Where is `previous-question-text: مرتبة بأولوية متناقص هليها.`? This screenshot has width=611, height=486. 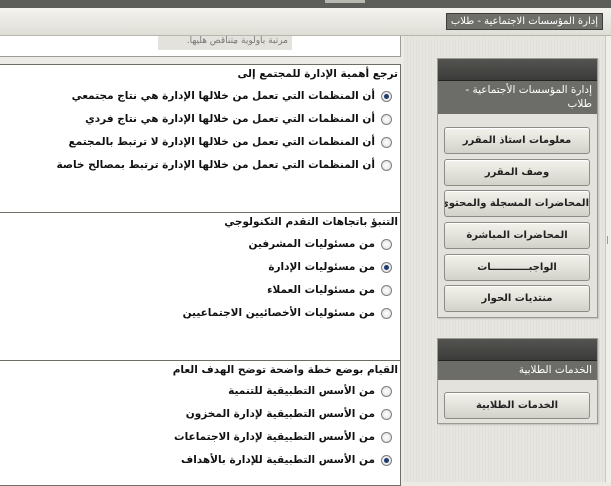 previous-question-text: مرتبة بأولوية متناقص هليها. is located at coordinates (225, 43).